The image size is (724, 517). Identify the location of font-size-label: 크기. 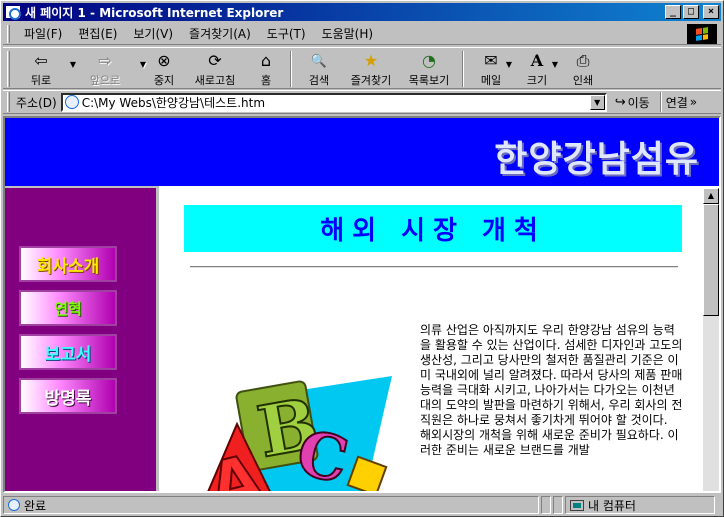
(537, 80).